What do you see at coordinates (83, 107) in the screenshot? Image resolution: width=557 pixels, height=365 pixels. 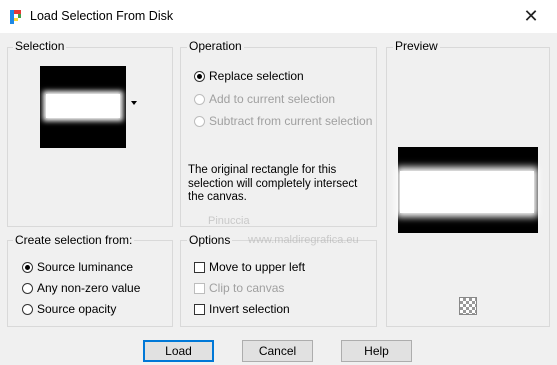 I see `selection-thumbnail` at bounding box center [83, 107].